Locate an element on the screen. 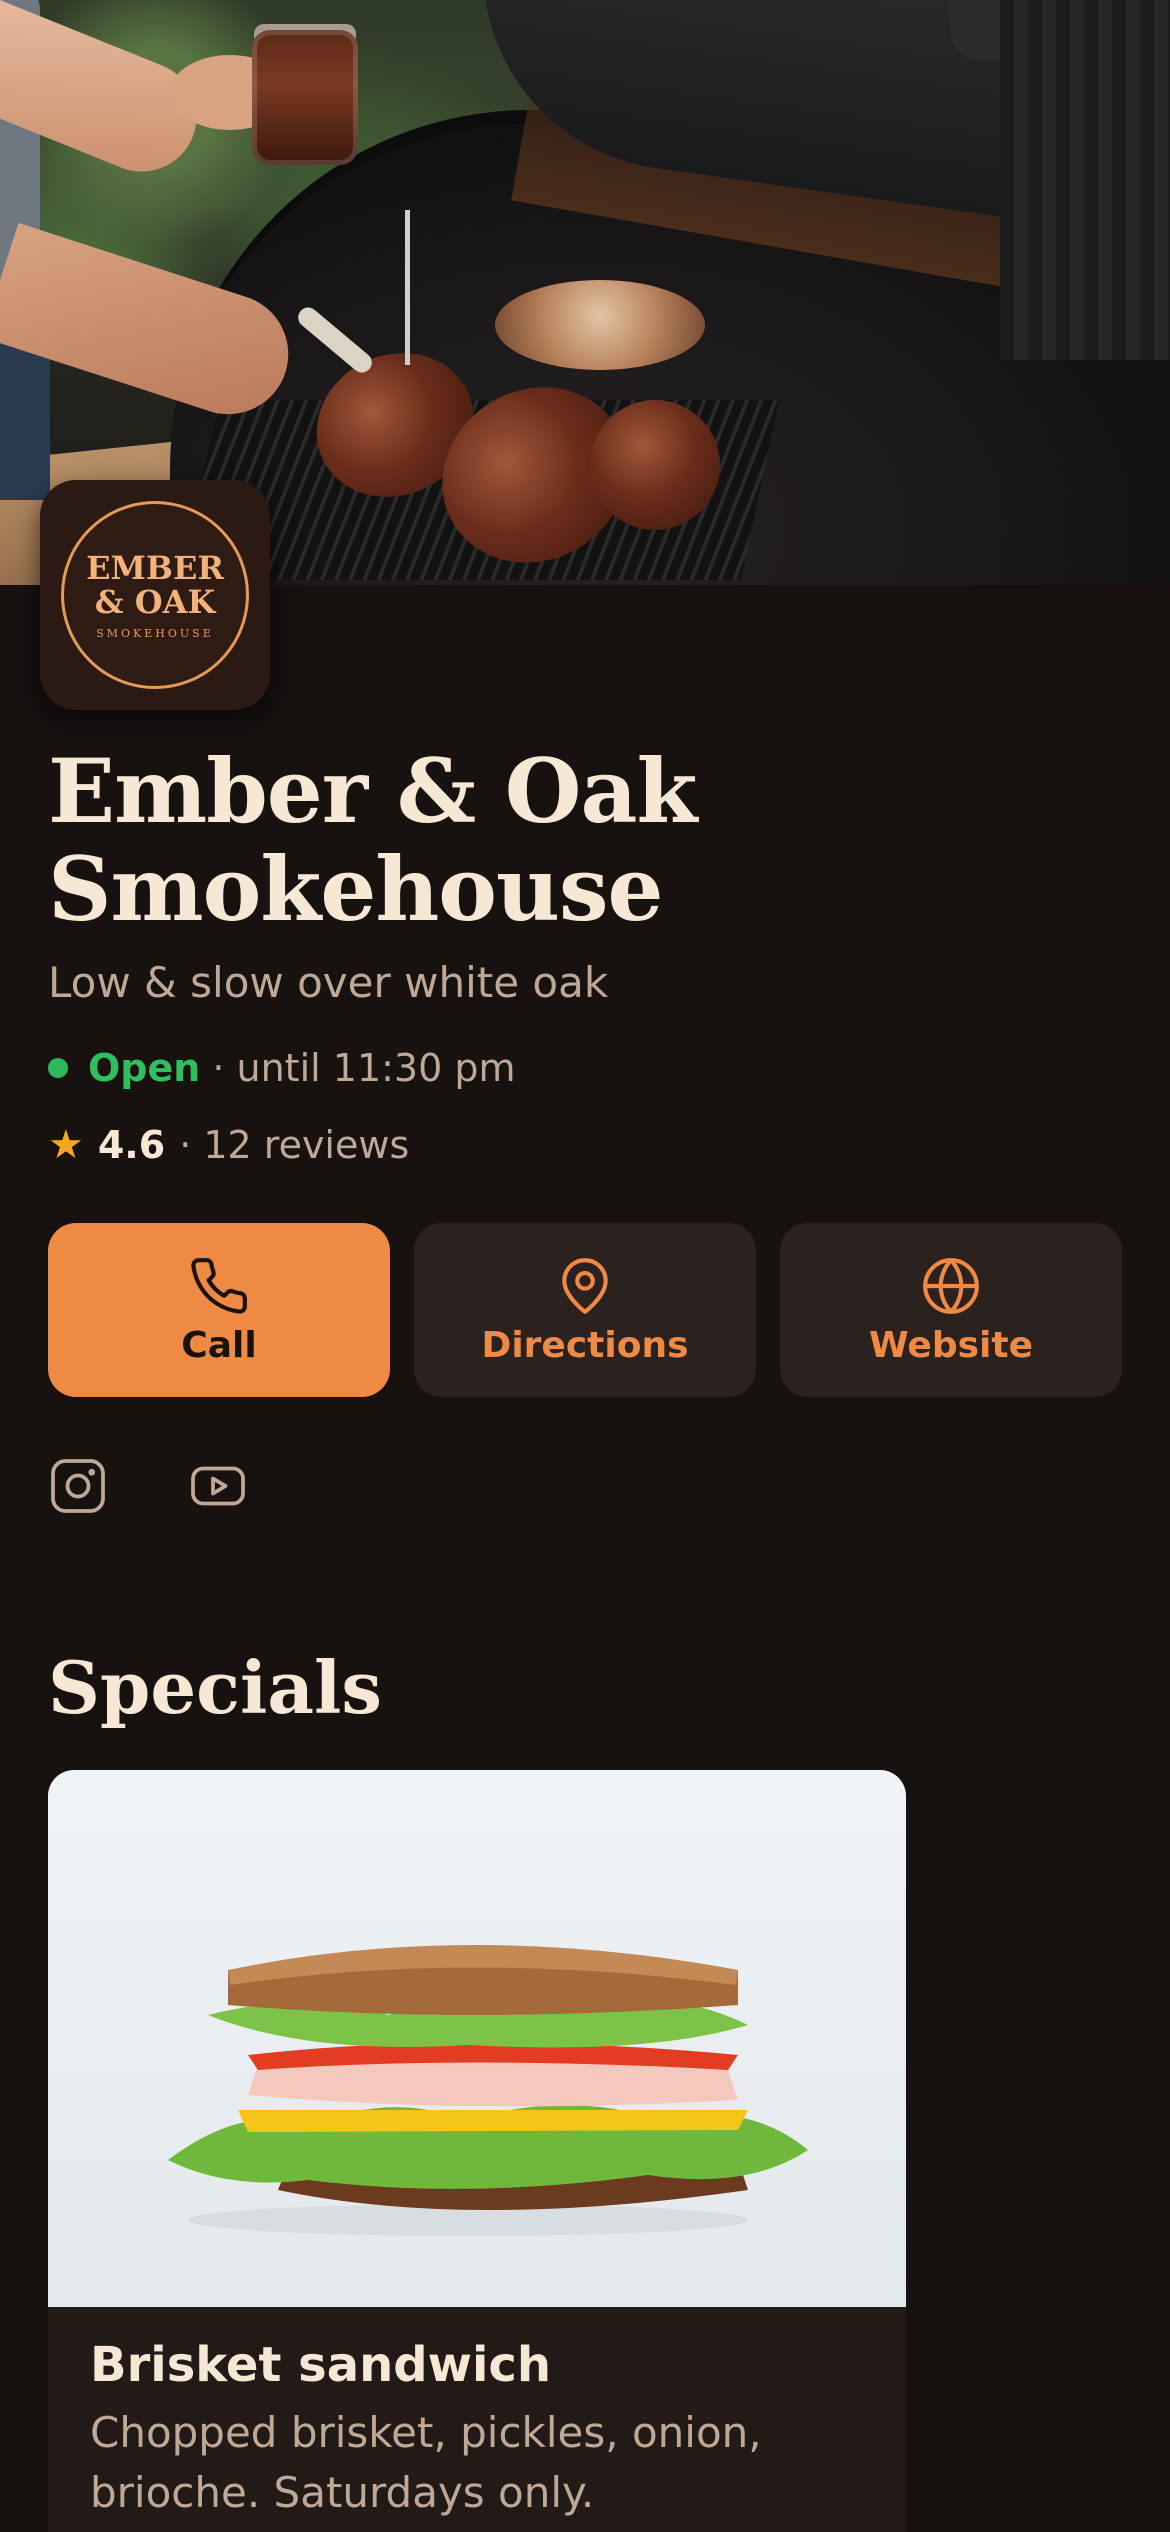 This screenshot has width=1170, height=2532. rating-score: 4.6 is located at coordinates (131, 1145).